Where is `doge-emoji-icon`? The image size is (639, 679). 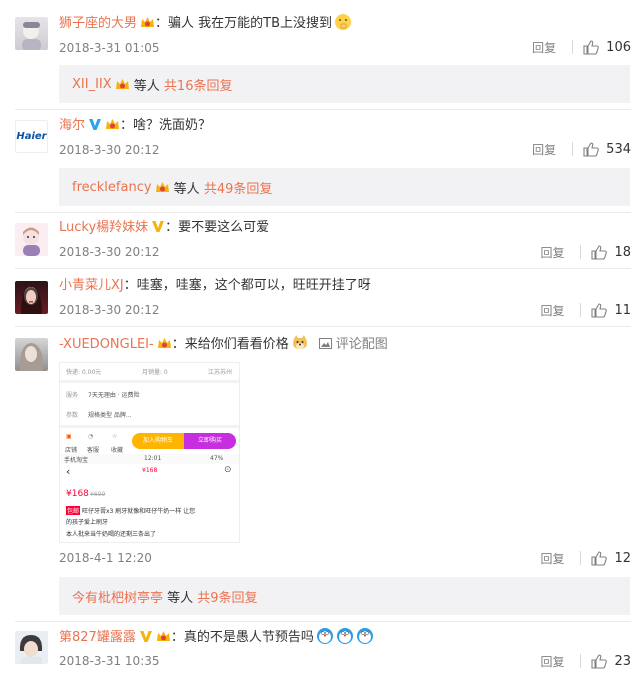
doge-emoji-icon is located at coordinates (299, 342).